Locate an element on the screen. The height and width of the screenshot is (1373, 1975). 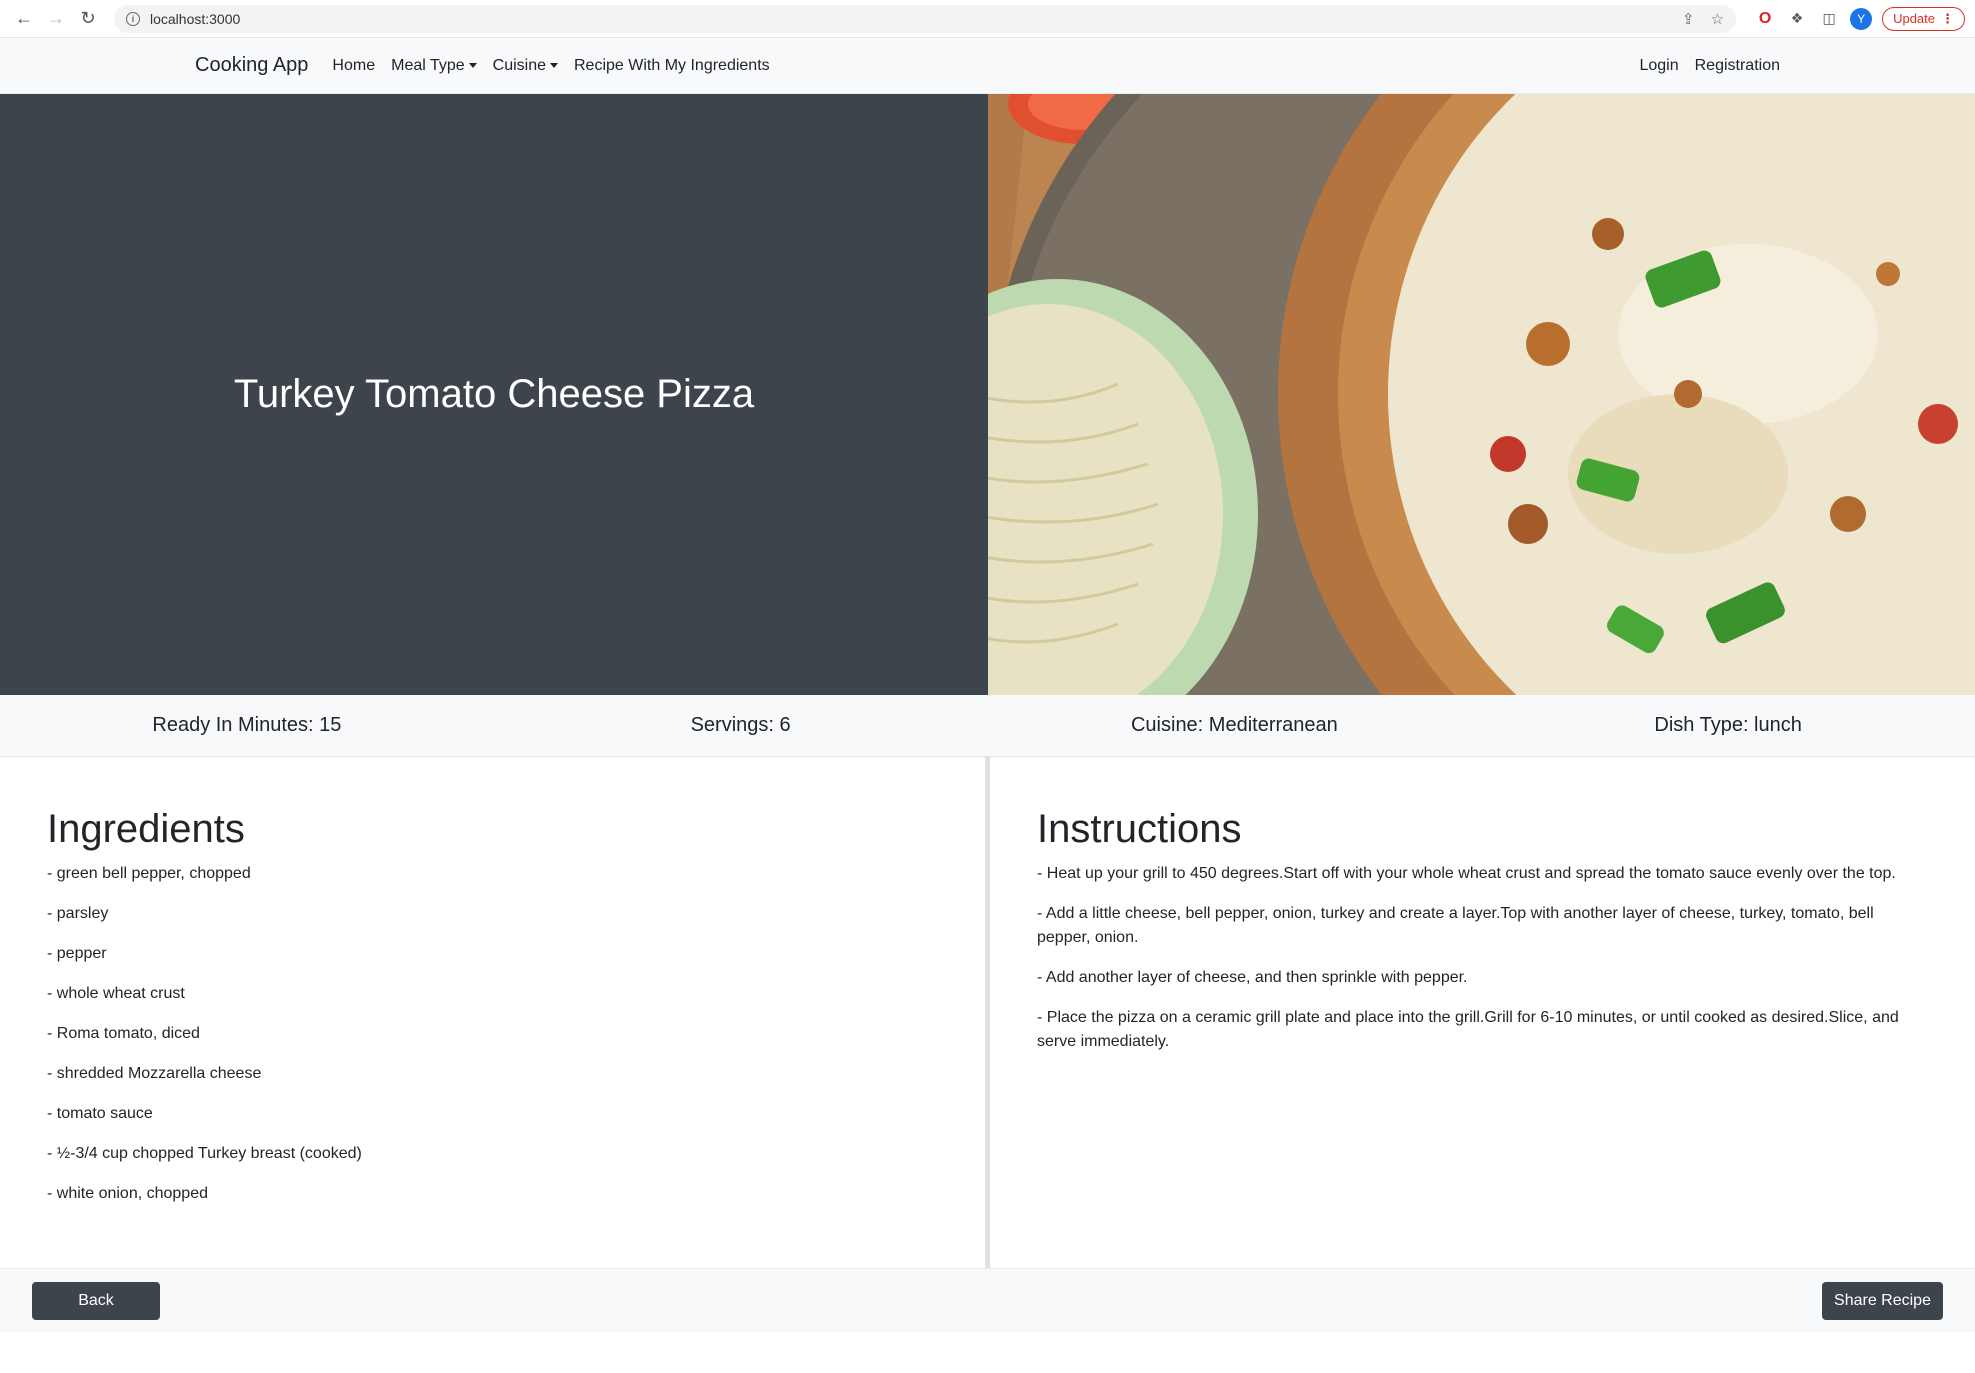
share-recipe-button: Share Recipe is located at coordinates (1882, 1300).